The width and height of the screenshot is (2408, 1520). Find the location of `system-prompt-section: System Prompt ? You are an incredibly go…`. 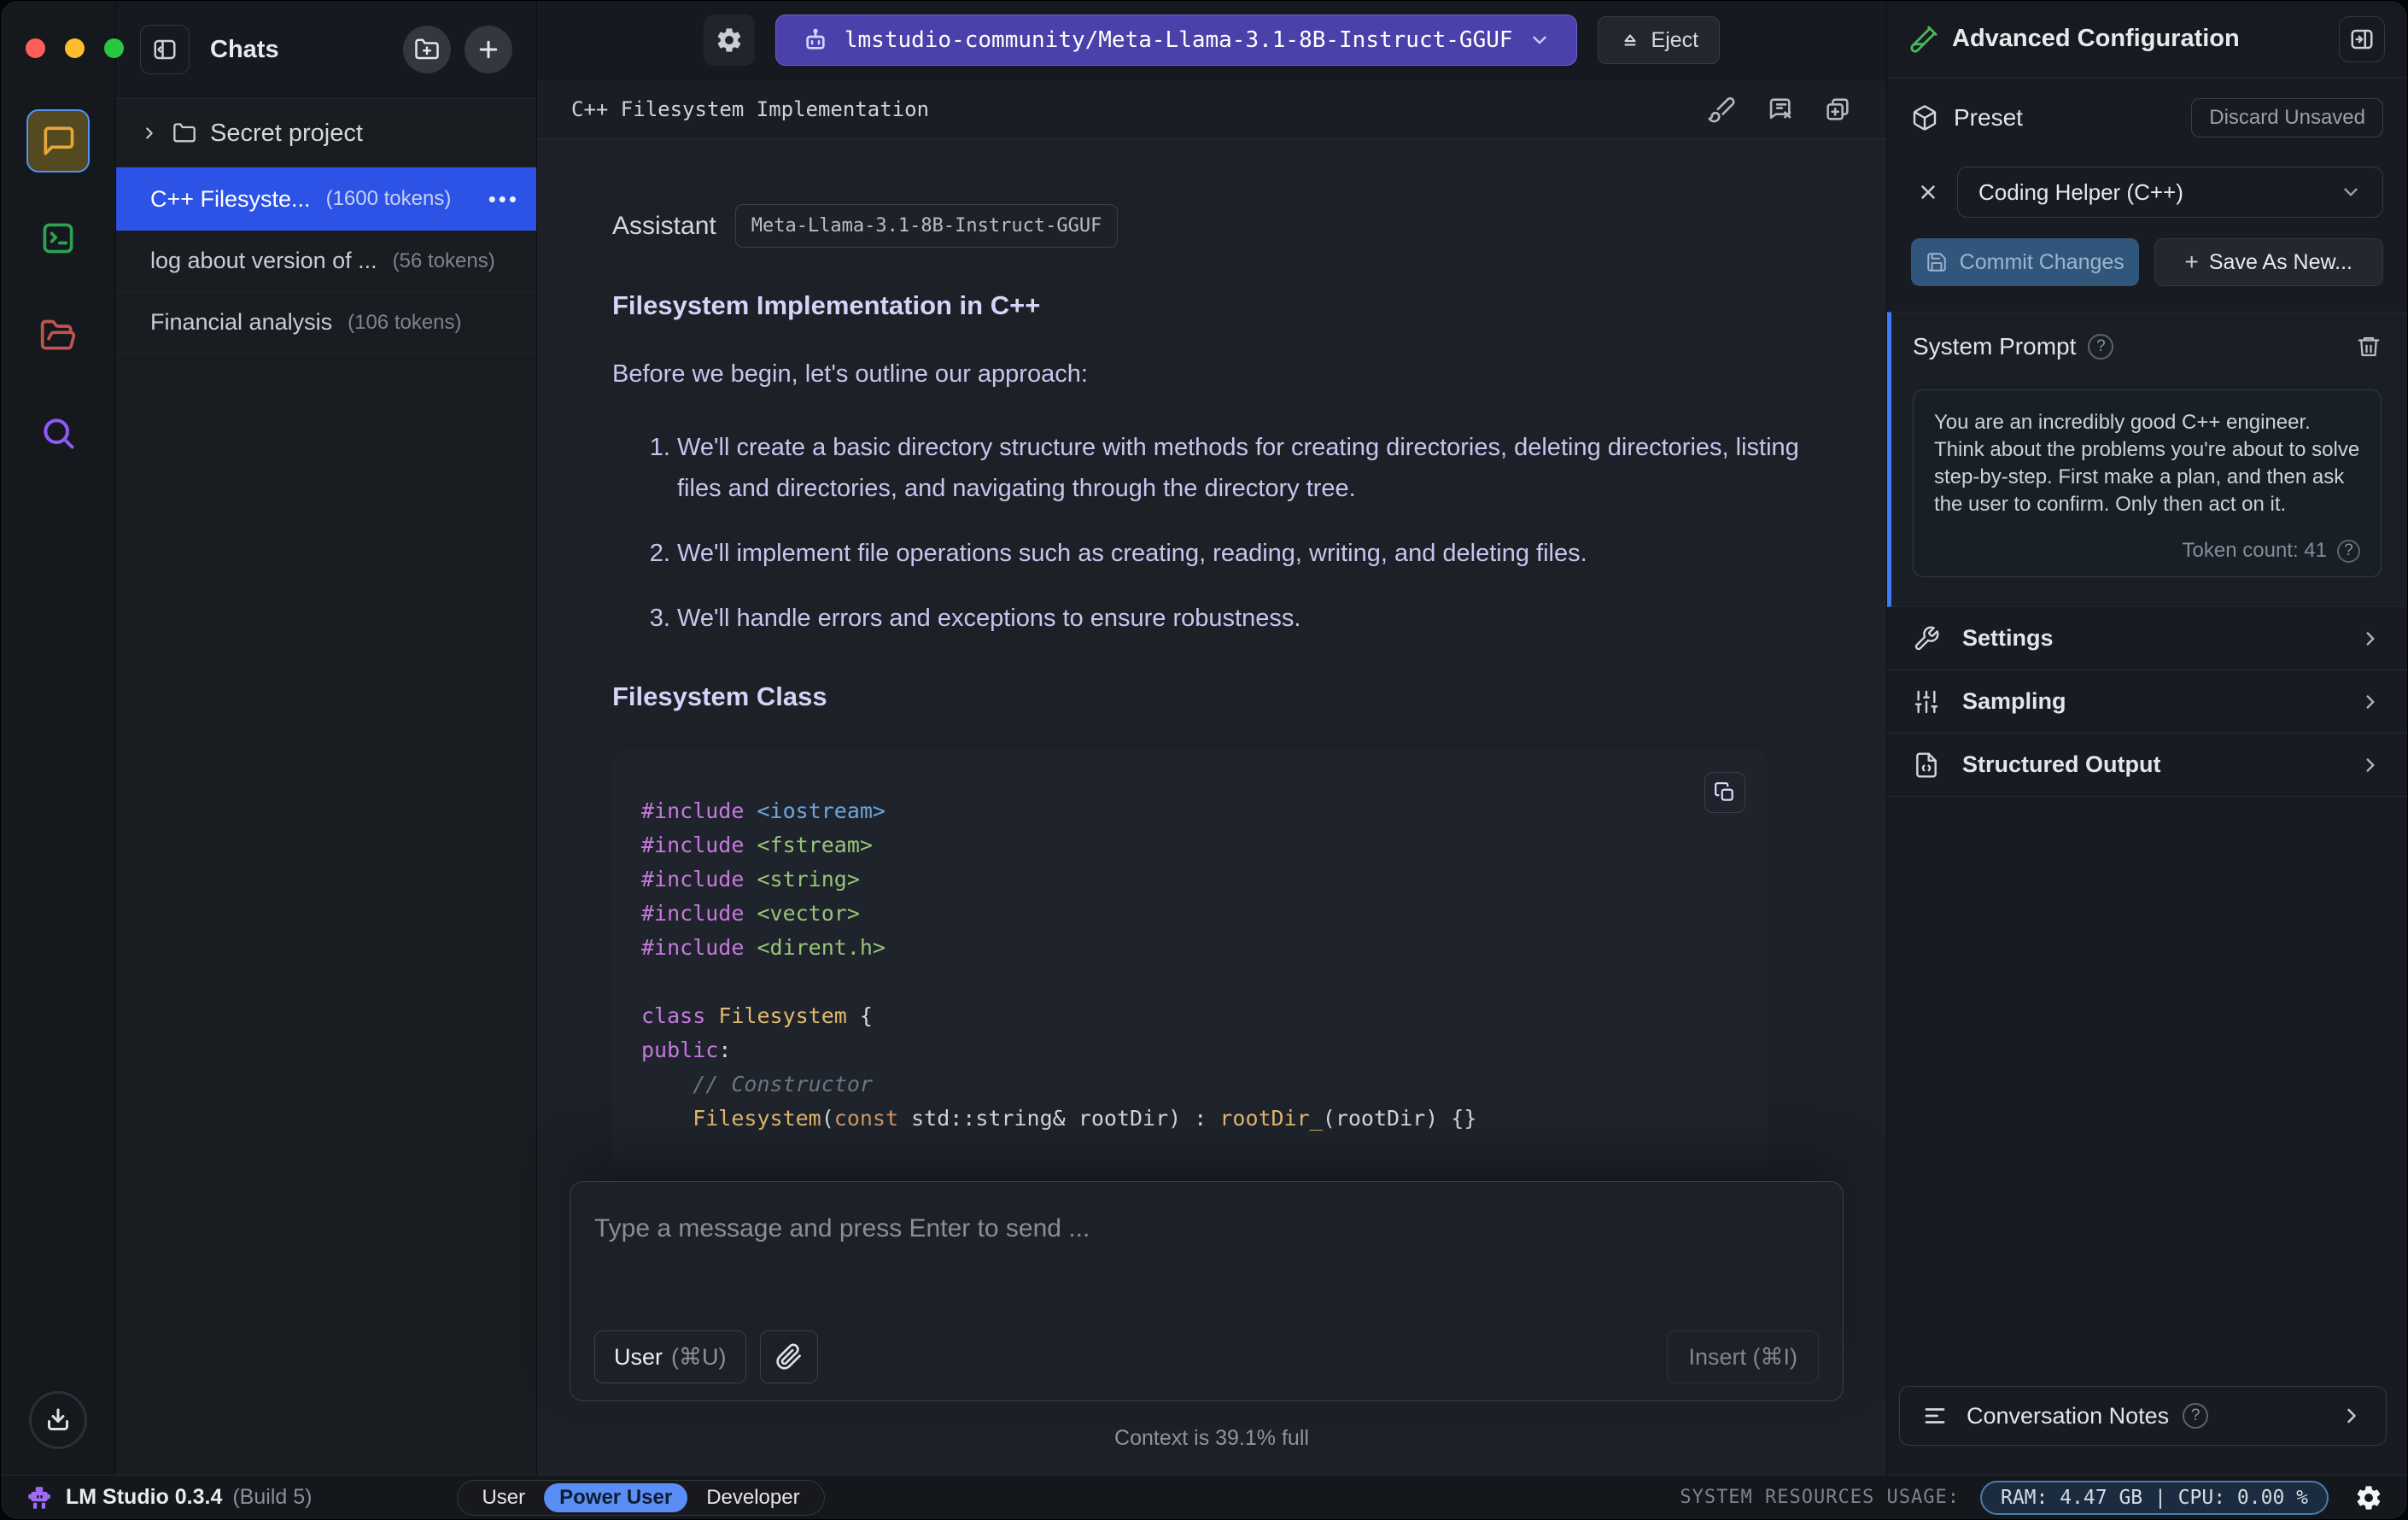

system-prompt-section: System Prompt ? You are an incredibly go… is located at coordinates (2147, 459).